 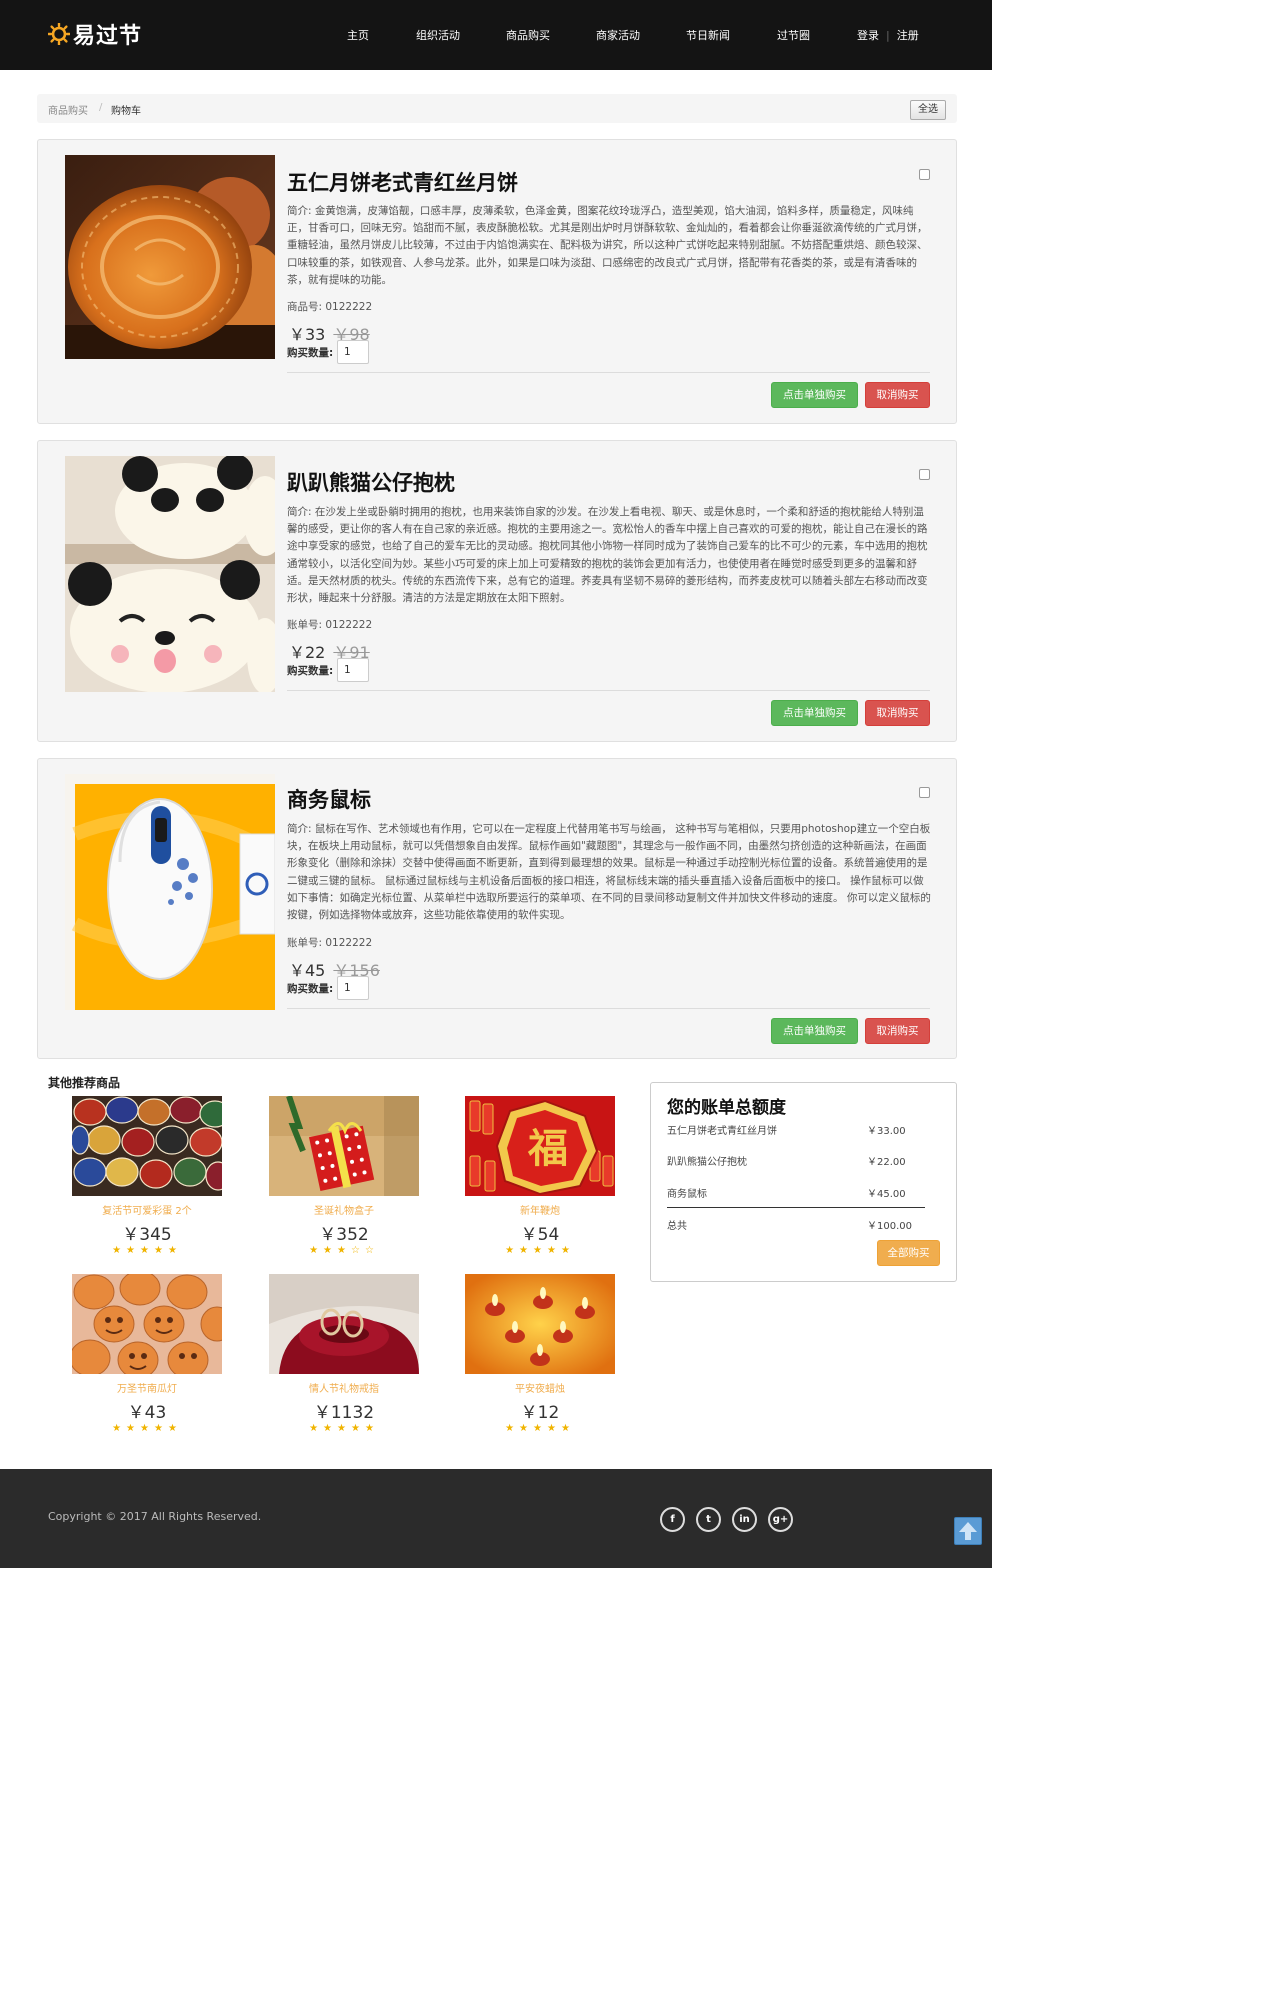 I want to click on image-christmas-gift, so click(x=344, y=1146).